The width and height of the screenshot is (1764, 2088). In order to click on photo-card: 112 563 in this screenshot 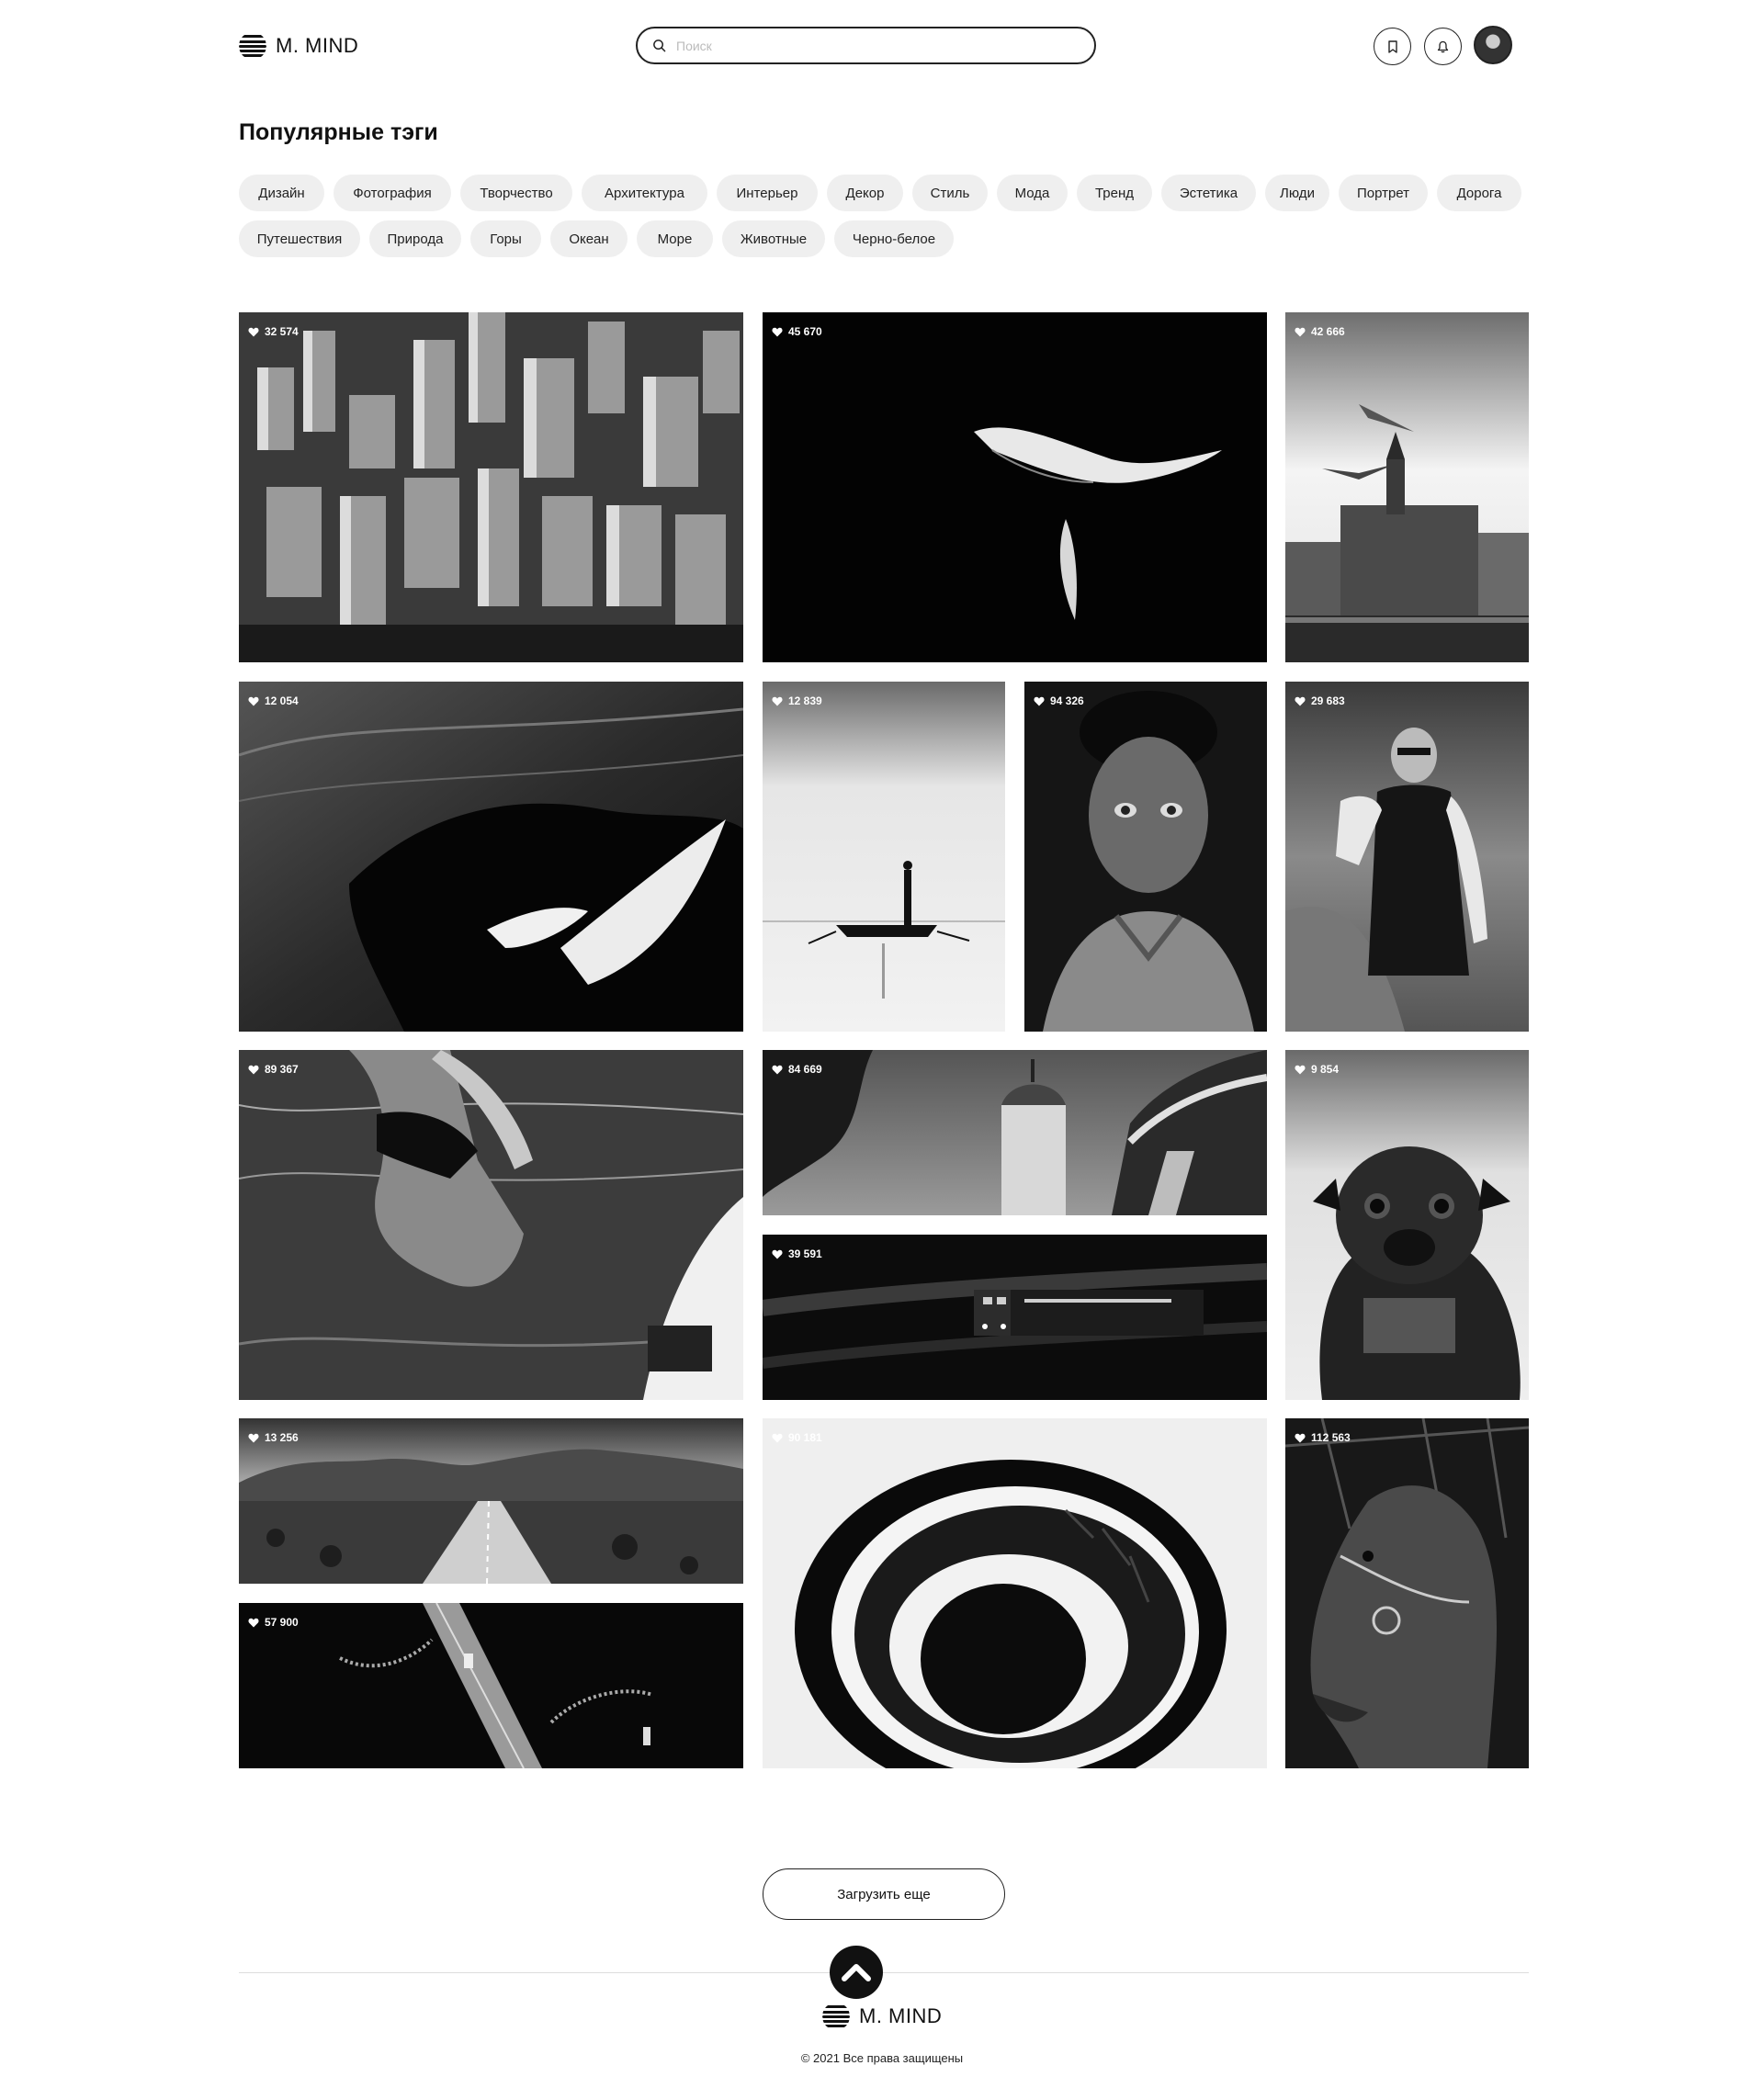, I will do `click(1407, 1593)`.